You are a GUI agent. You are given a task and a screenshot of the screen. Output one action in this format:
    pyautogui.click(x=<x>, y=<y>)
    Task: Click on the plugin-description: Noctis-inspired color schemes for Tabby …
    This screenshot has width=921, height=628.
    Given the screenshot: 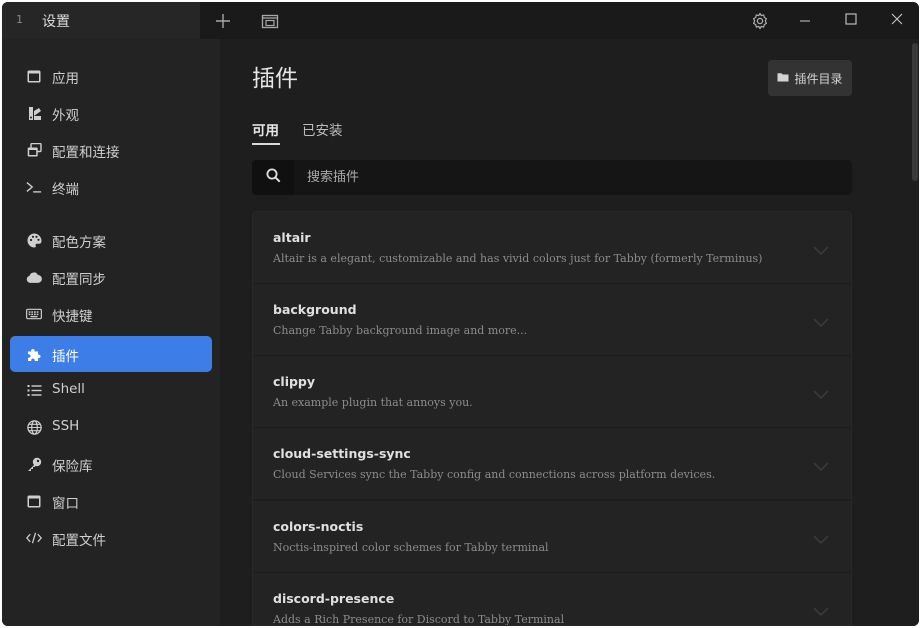 What is the action you would take?
    pyautogui.click(x=411, y=547)
    